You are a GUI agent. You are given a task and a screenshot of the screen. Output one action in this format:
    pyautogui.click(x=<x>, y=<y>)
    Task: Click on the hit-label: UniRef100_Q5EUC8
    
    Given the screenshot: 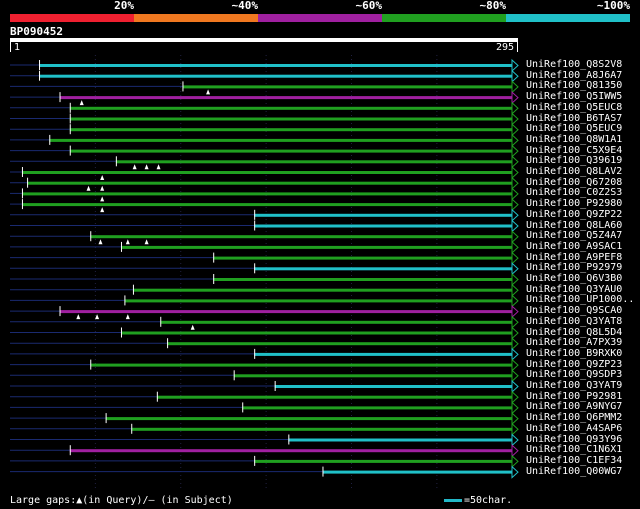 What is the action you would take?
    pyautogui.click(x=574, y=107)
    